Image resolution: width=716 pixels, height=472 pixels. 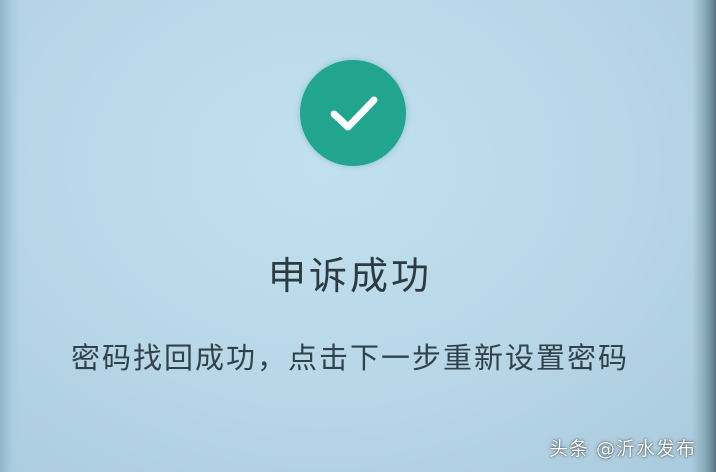 What do you see at coordinates (10, 236) in the screenshot?
I see `screen-left-edge` at bounding box center [10, 236].